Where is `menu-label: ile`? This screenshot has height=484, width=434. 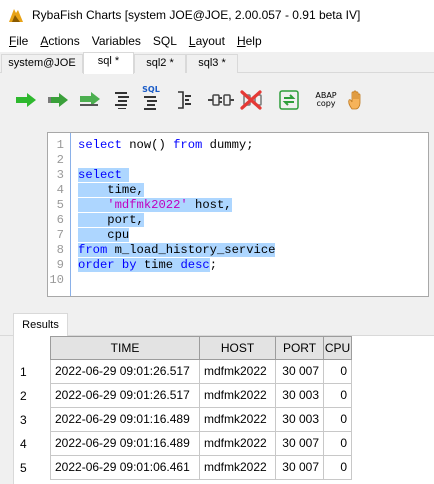
menu-label: ile is located at coordinates (22, 41).